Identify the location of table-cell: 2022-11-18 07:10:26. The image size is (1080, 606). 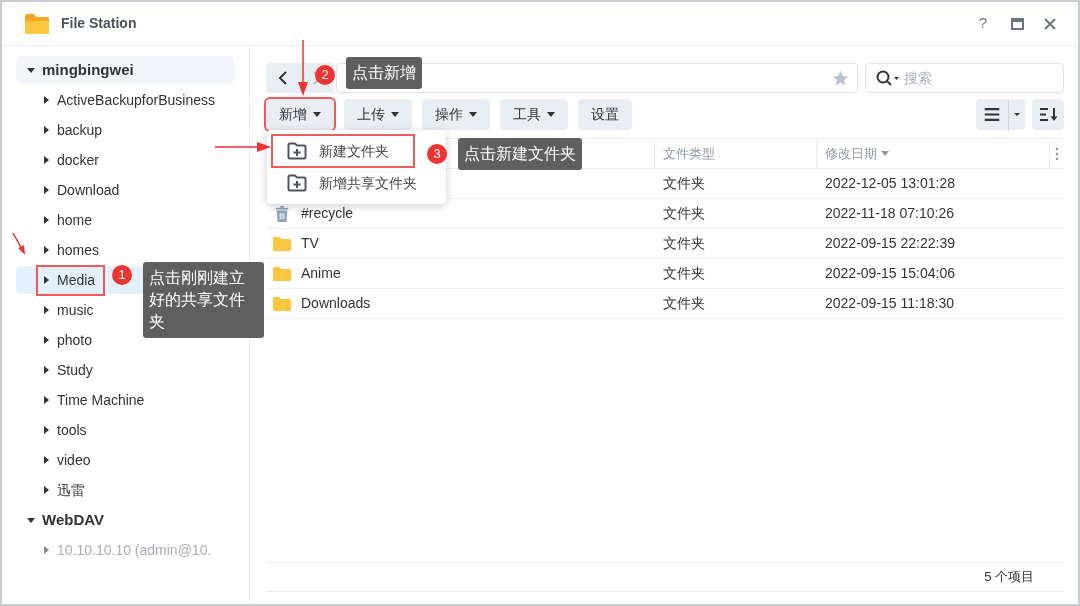
(889, 213).